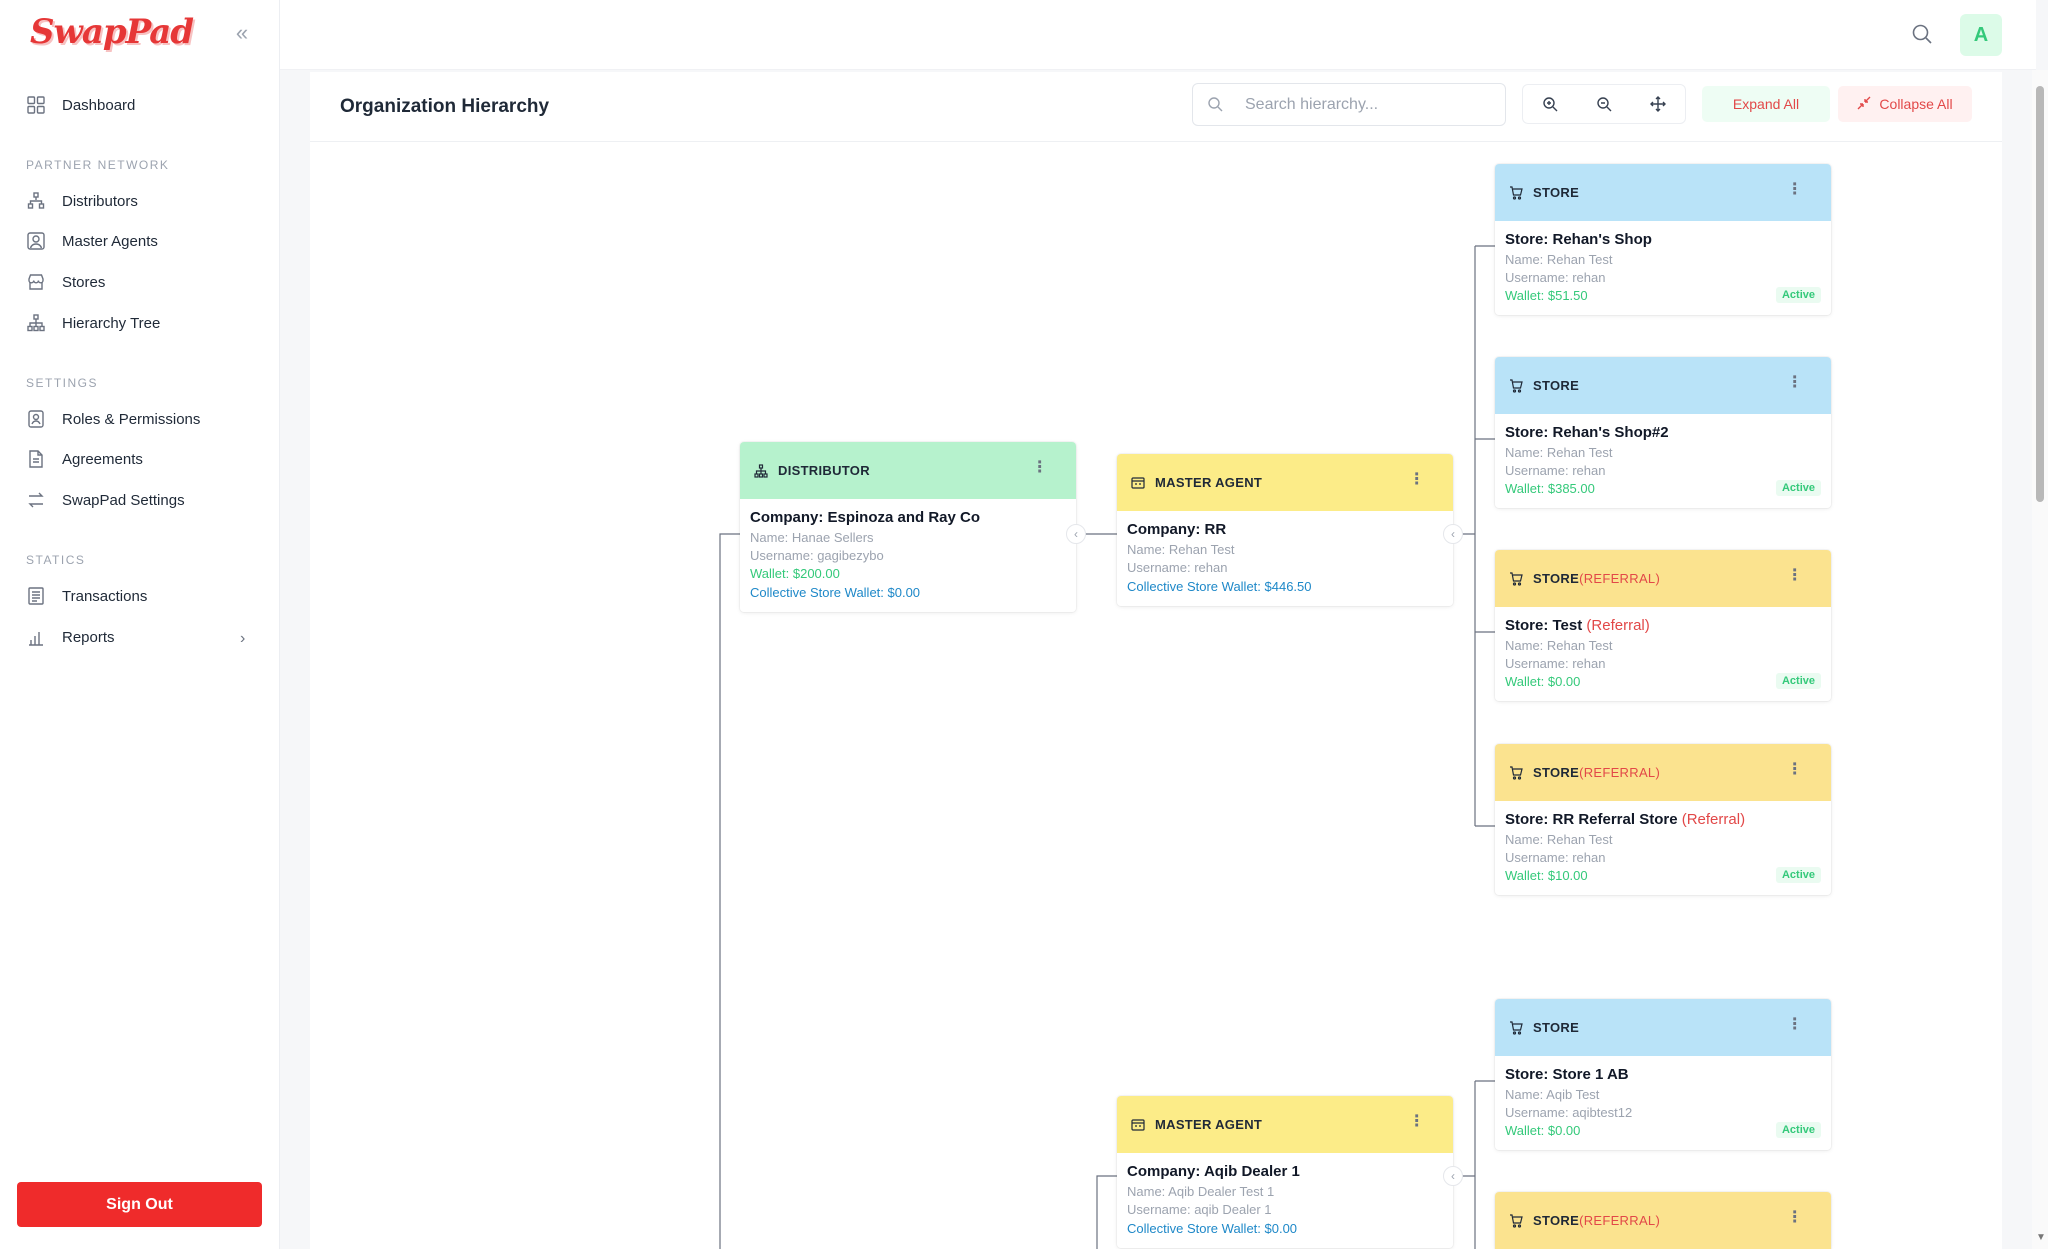 Image resolution: width=2048 pixels, height=1249 pixels. Describe the element at coordinates (2041, 1237) in the screenshot. I see `scroll-down-icon: ▼` at that location.